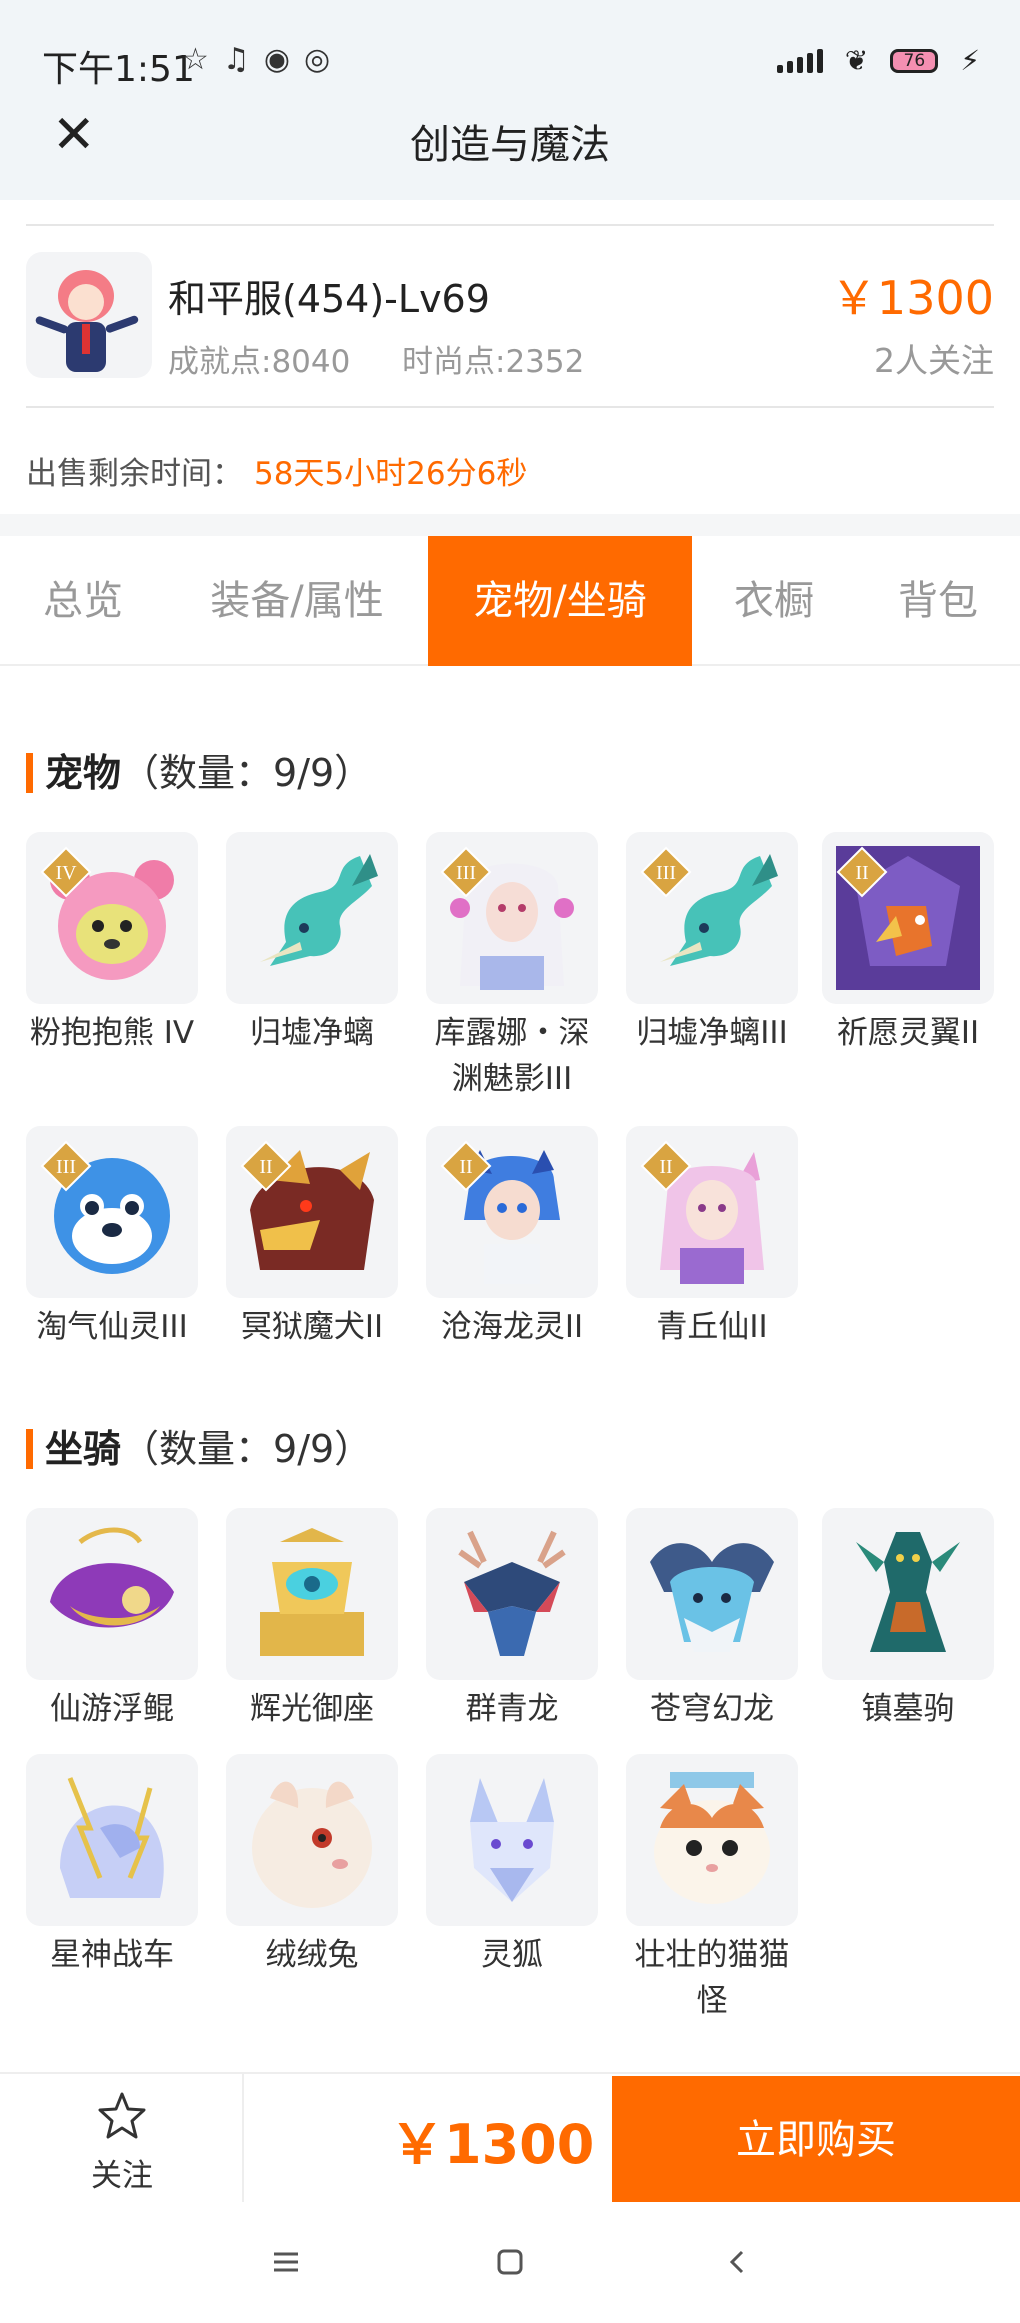 The height and width of the screenshot is (2323, 1020). What do you see at coordinates (712, 1033) in the screenshot?
I see `pet-name: 归墟净螭III` at bounding box center [712, 1033].